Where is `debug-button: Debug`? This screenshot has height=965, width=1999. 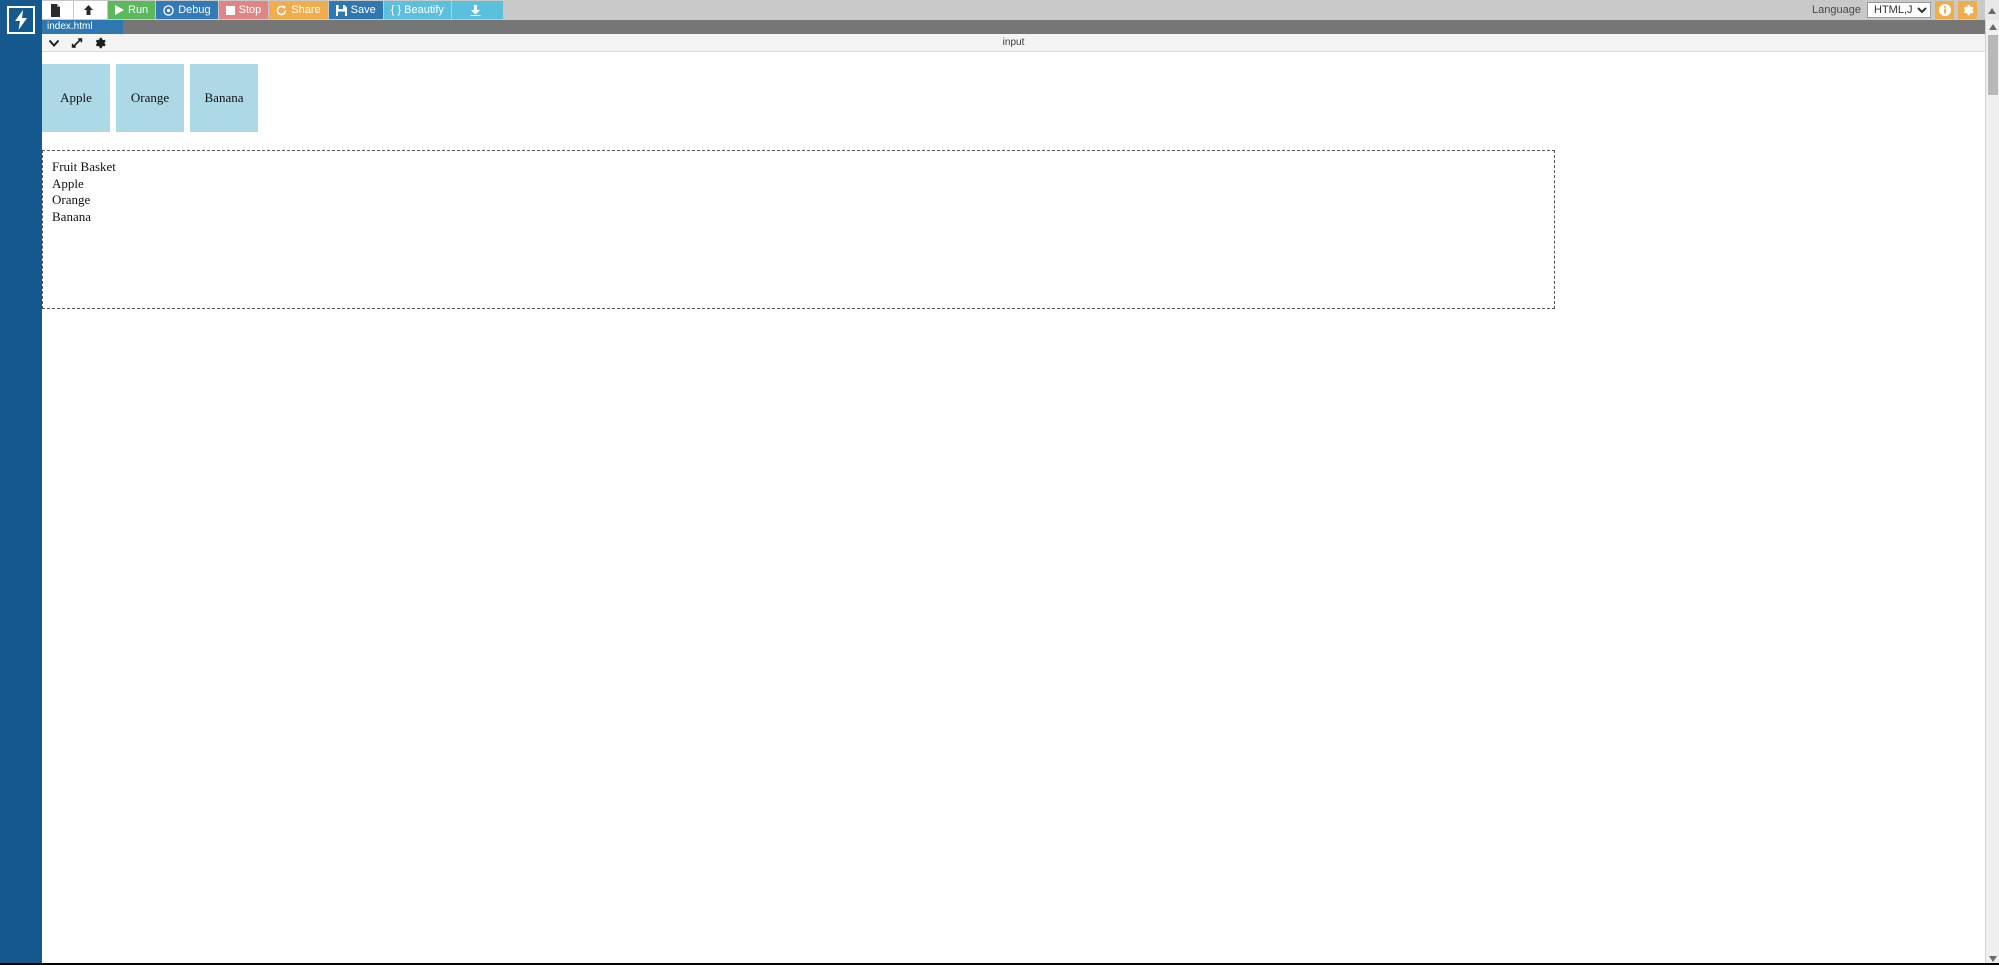
debug-button: Debug is located at coordinates (187, 10).